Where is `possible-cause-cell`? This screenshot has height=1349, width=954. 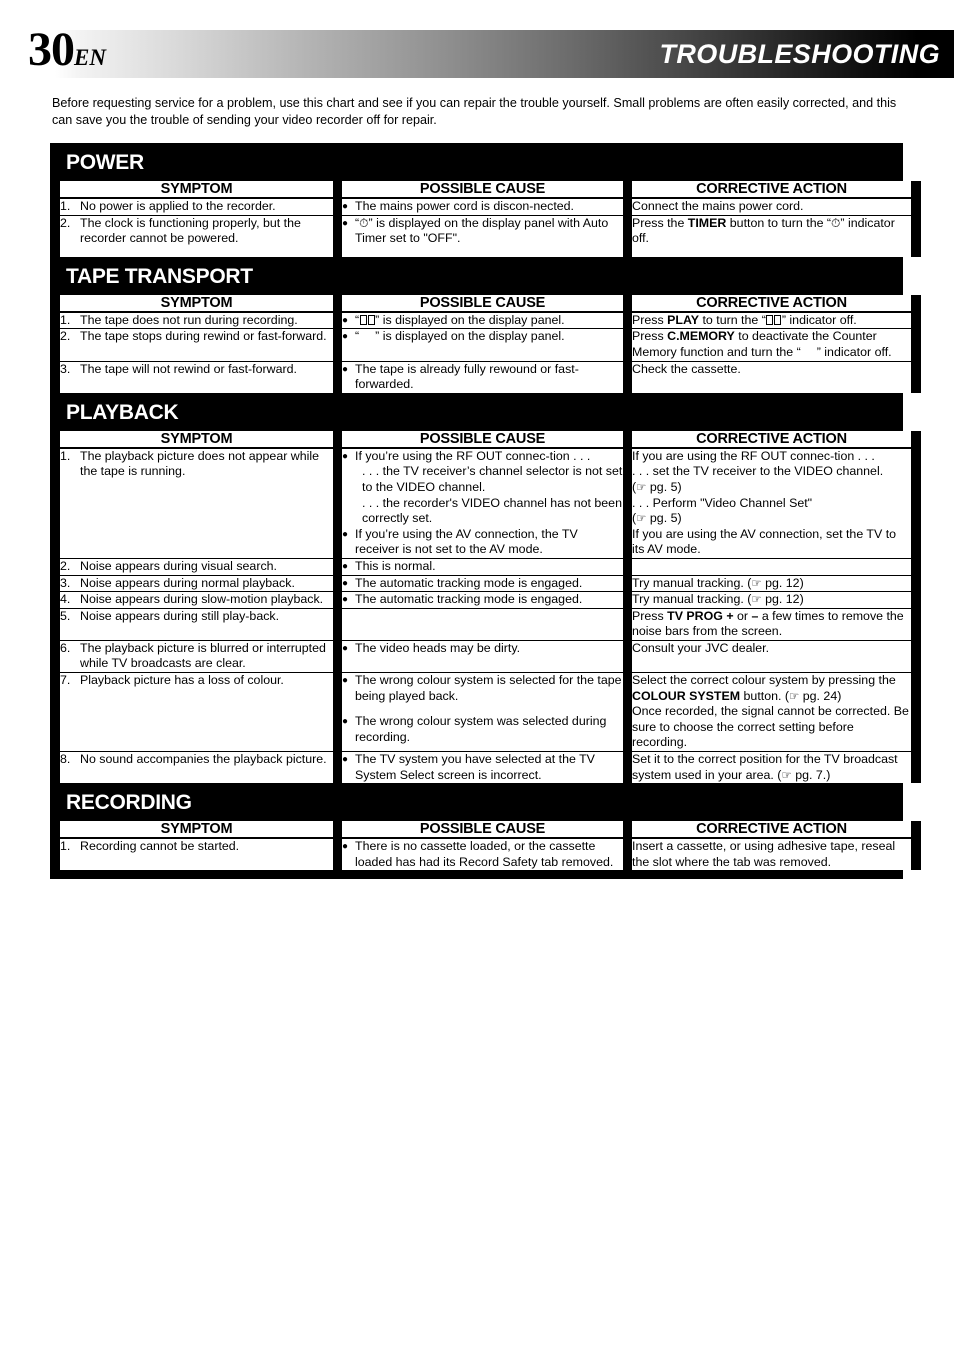 possible-cause-cell is located at coordinates (482, 624).